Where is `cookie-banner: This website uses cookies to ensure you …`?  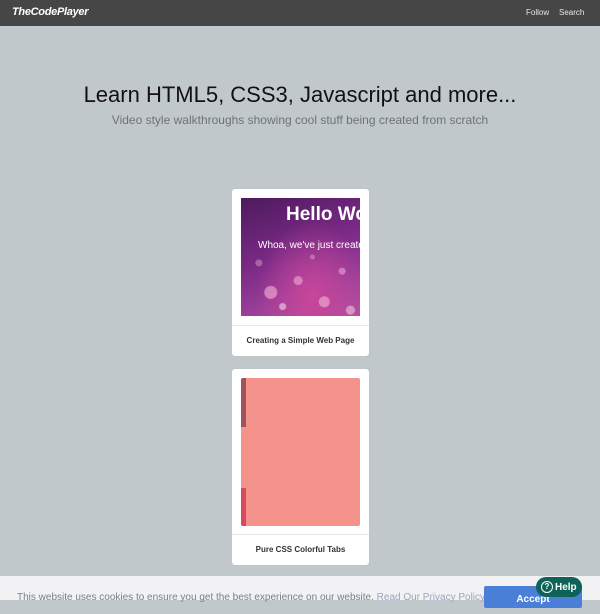
cookie-banner: This website uses cookies to ensure you … is located at coordinates (300, 592).